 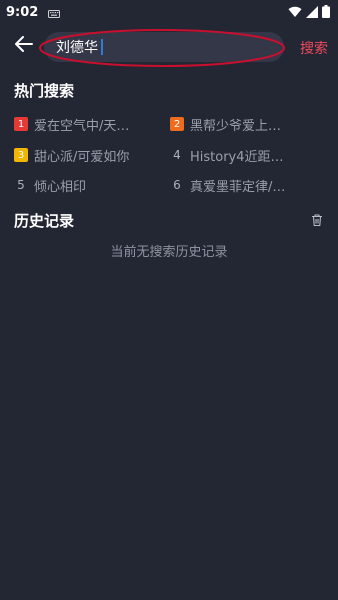 I want to click on rank-number: 6, so click(x=177, y=185).